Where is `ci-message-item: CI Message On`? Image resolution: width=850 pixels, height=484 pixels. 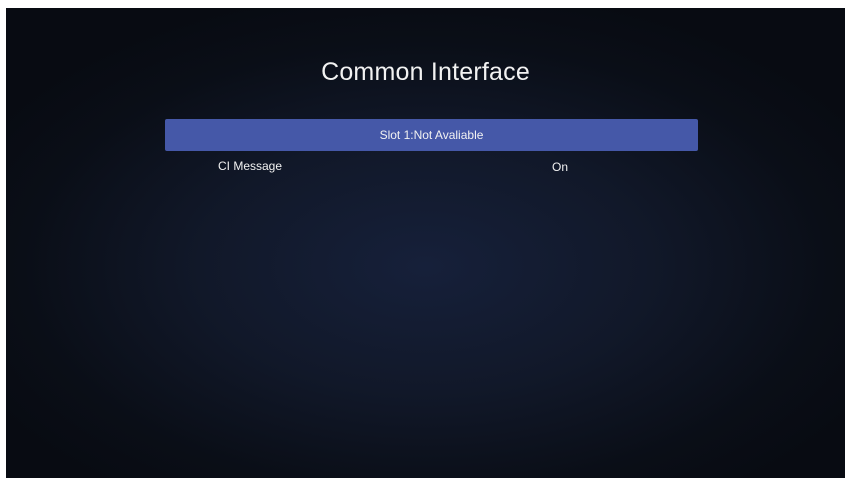
ci-message-item: CI Message On is located at coordinates (431, 167).